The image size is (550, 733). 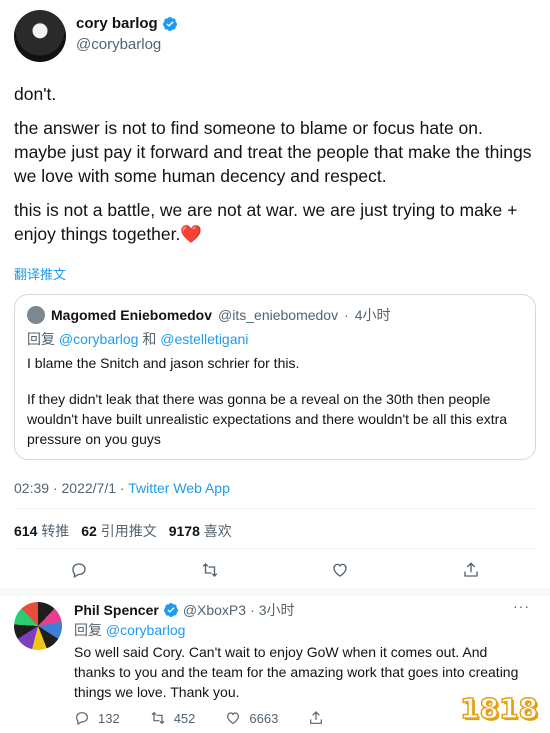 I want to click on reply-retweet-button: 452, so click(x=173, y=718).